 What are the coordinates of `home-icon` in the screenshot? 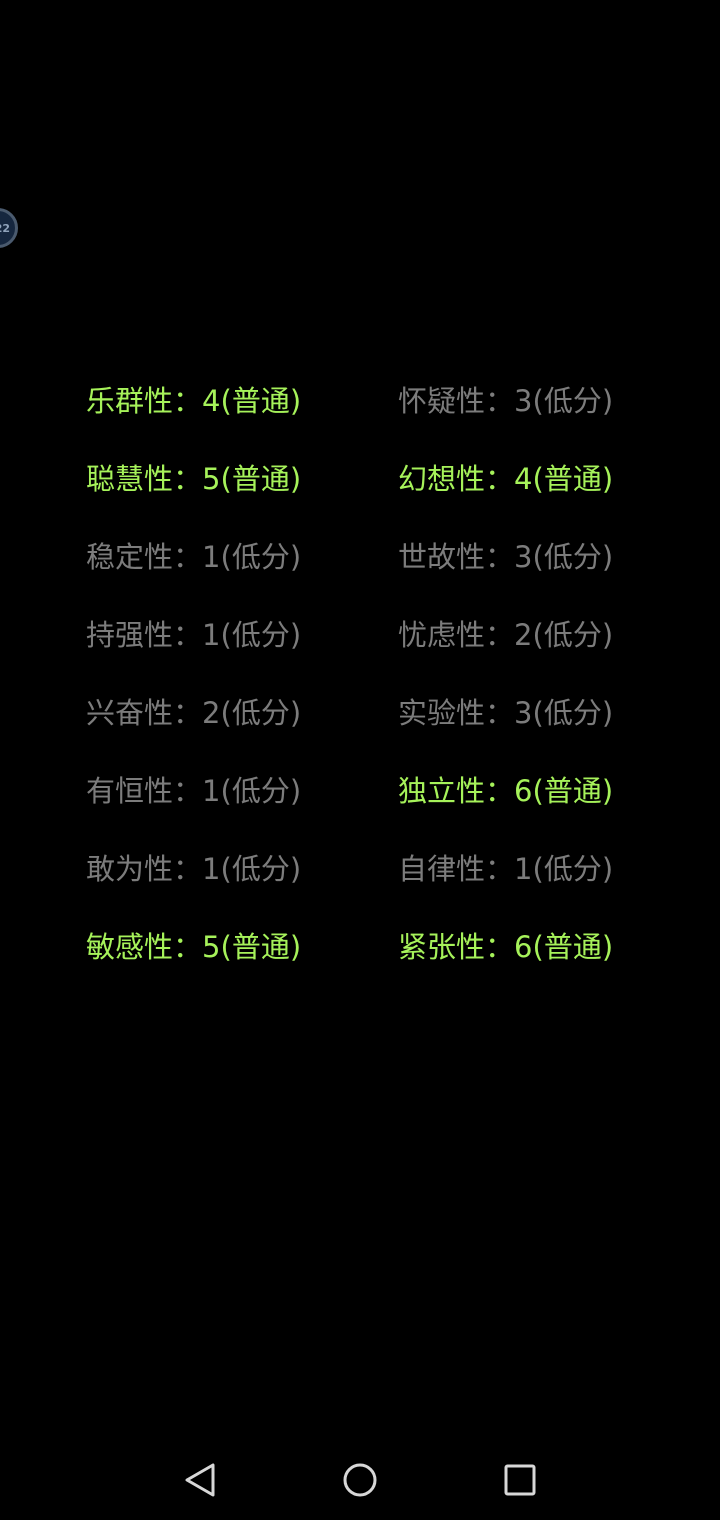 It's located at (360, 1480).